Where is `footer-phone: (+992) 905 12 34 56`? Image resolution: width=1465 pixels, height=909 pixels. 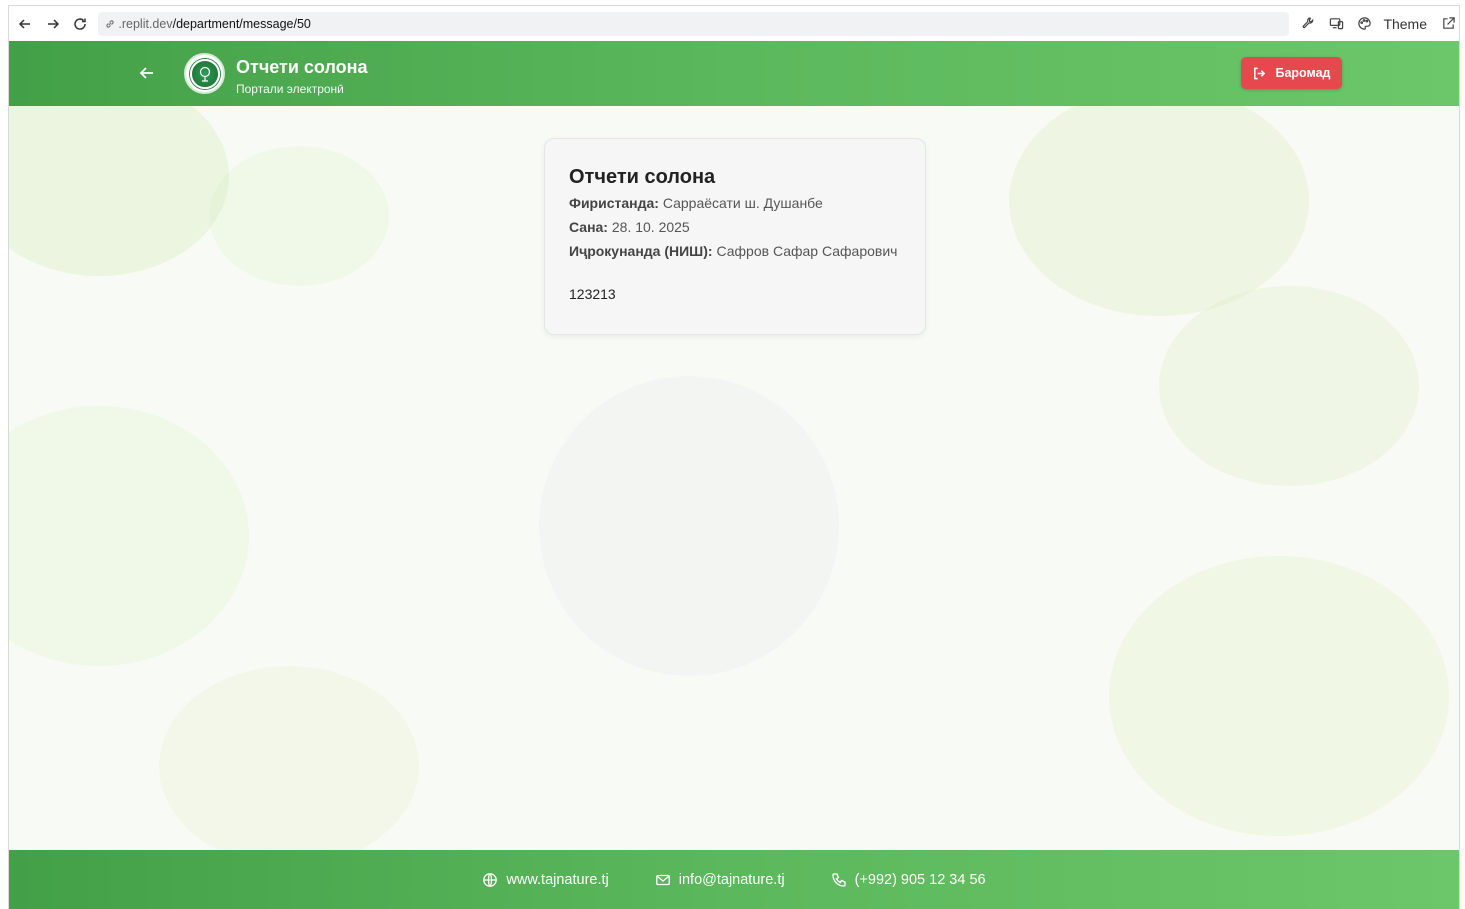
footer-phone: (+992) 905 12 34 56 is located at coordinates (920, 879).